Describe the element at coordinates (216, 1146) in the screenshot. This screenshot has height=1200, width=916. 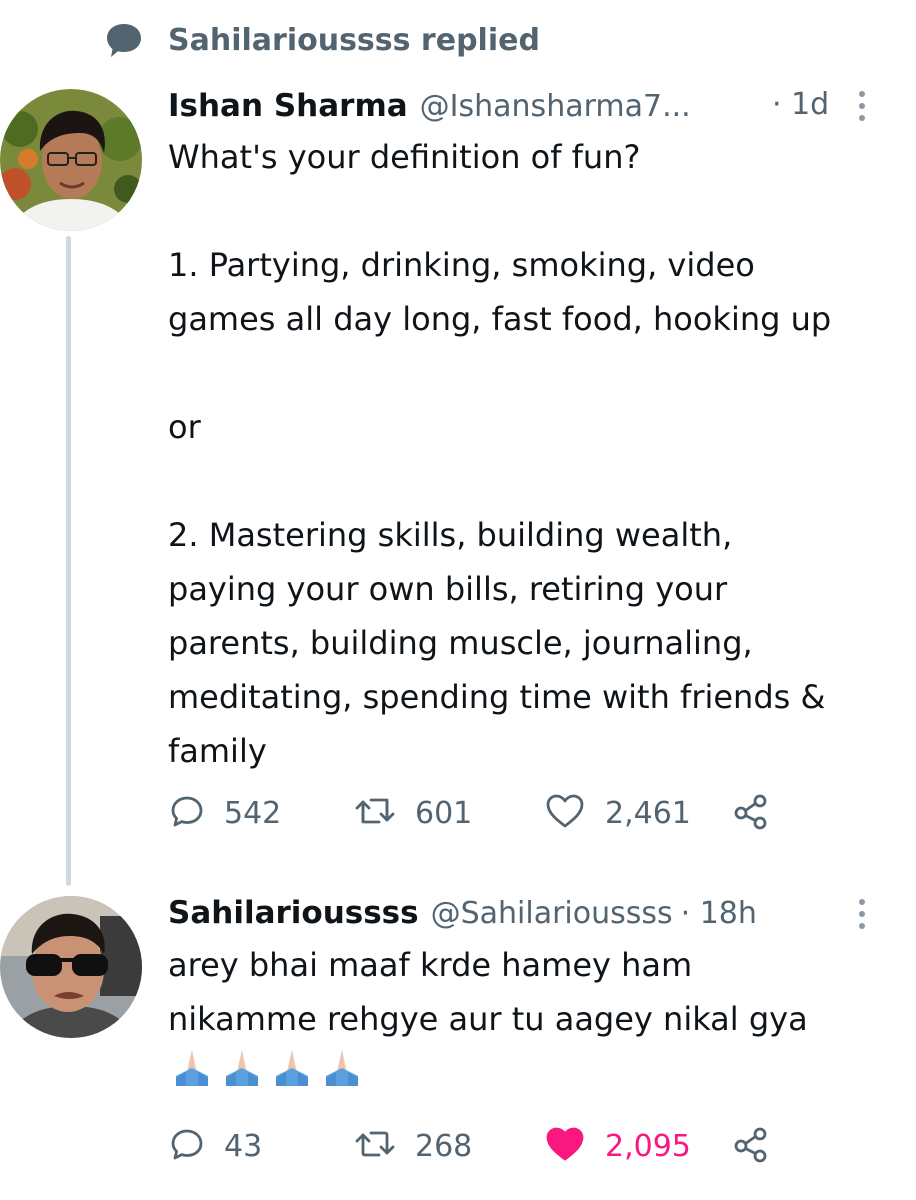
I see `reply-button: 43` at that location.